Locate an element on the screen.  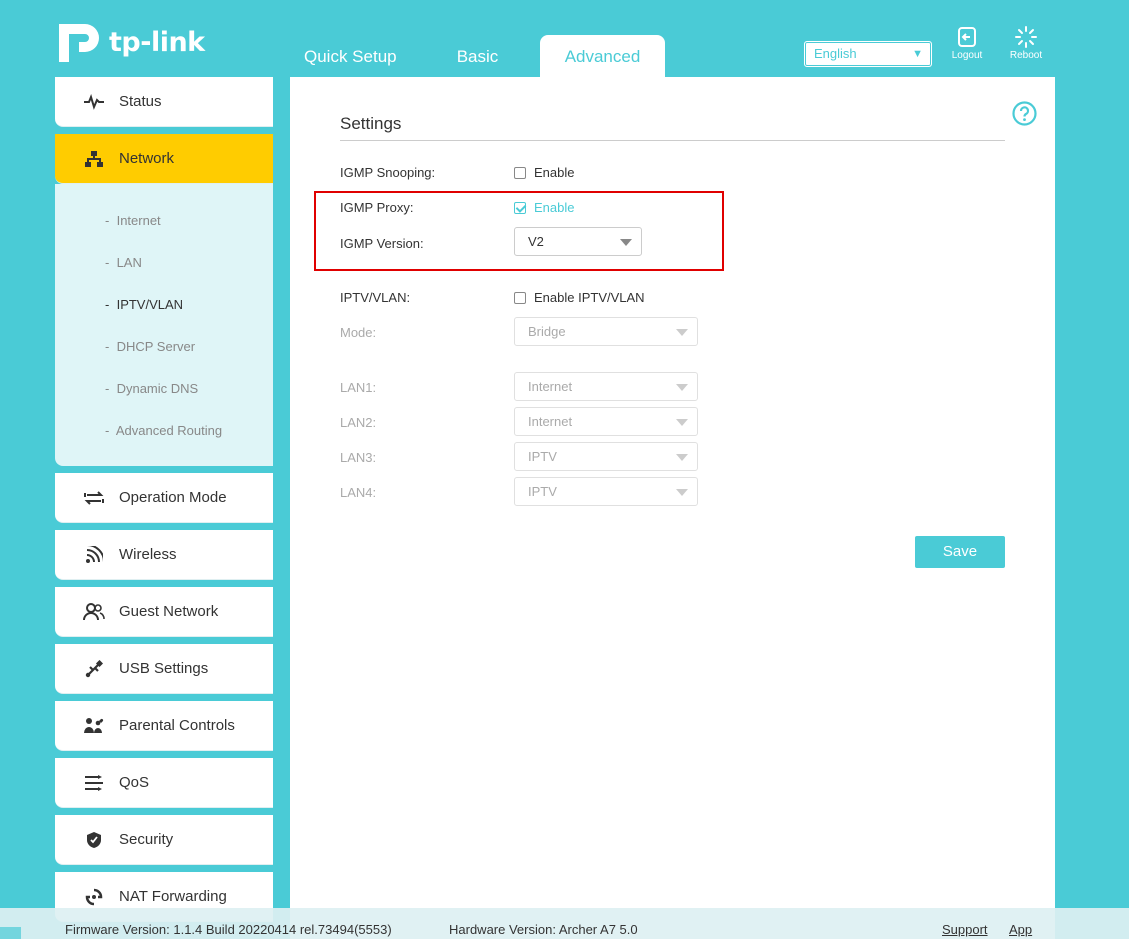
tp-link-logo-icon is located at coordinates (79, 43).